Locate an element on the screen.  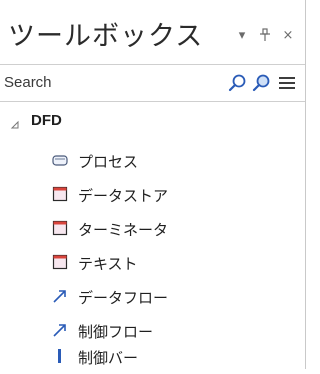
group-label: DFD is located at coordinates (46, 120).